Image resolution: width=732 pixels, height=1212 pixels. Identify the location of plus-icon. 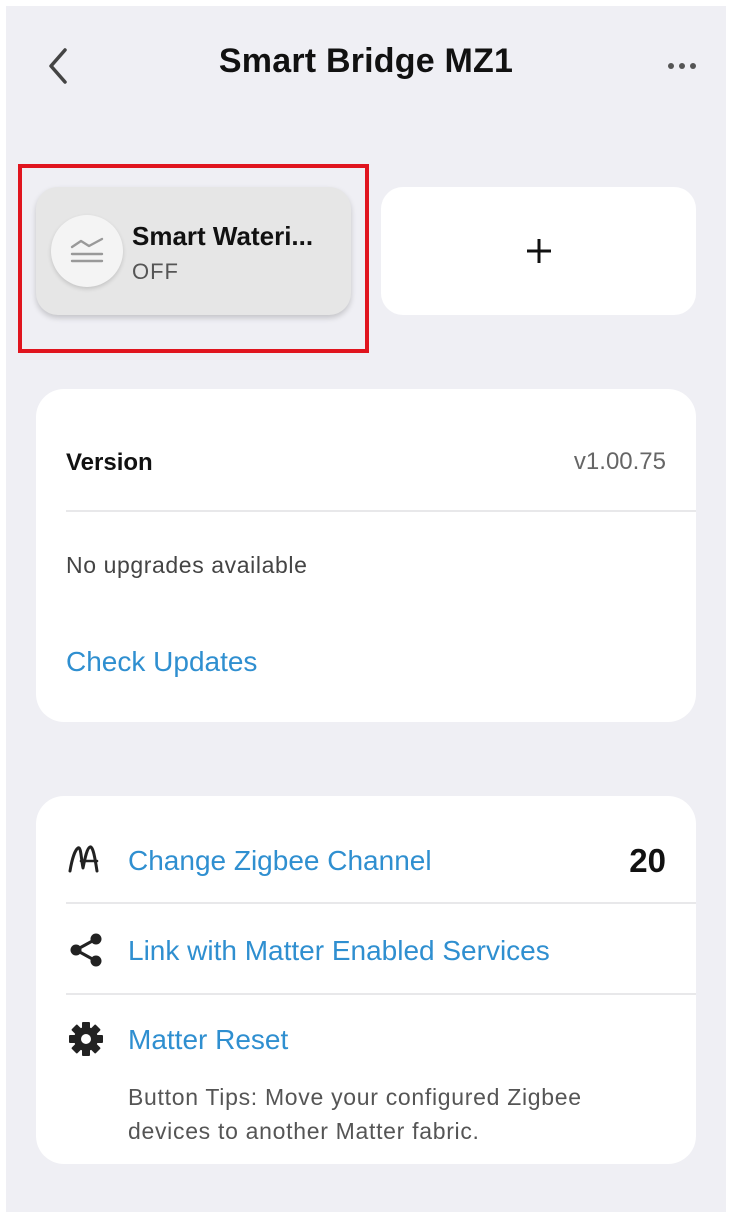
(538, 251).